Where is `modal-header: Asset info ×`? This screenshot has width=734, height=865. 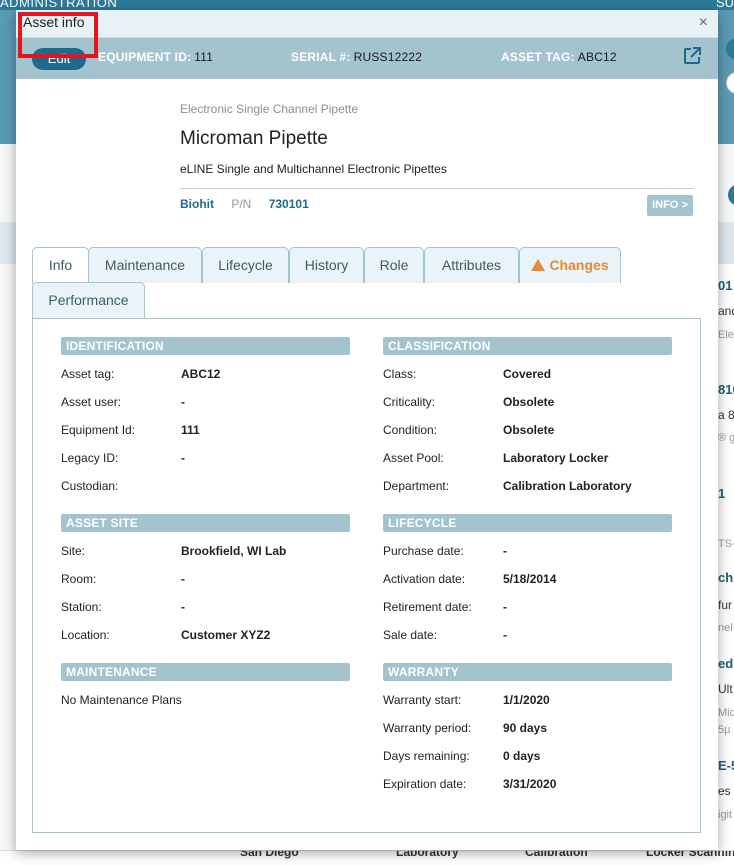
modal-header: Asset info × is located at coordinates (367, 24).